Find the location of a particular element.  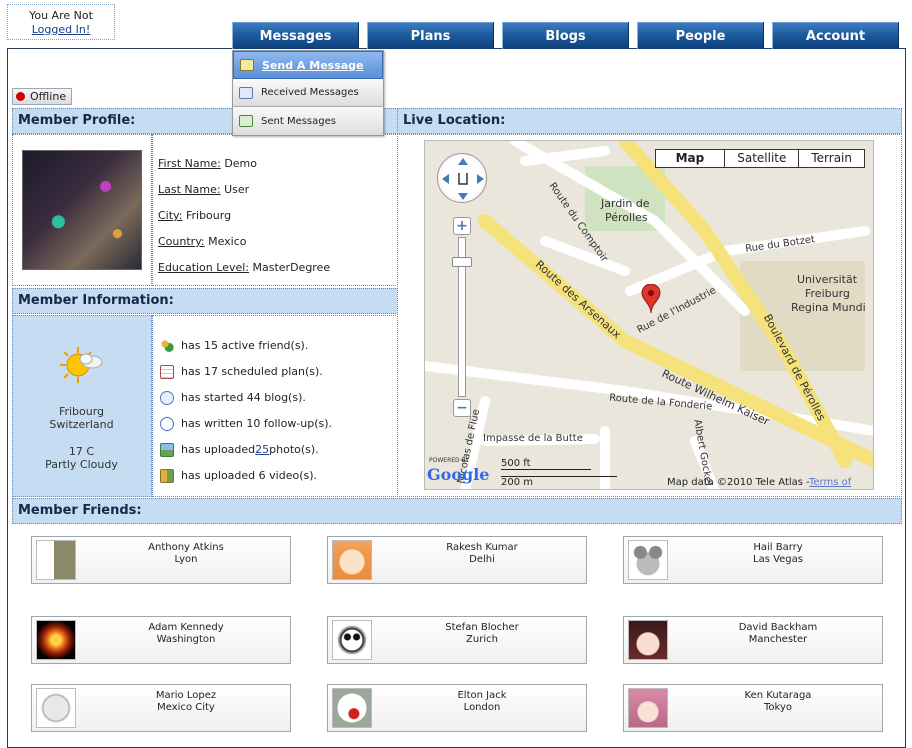

stat-text: has uploaded 6 video(s). is located at coordinates (249, 475).